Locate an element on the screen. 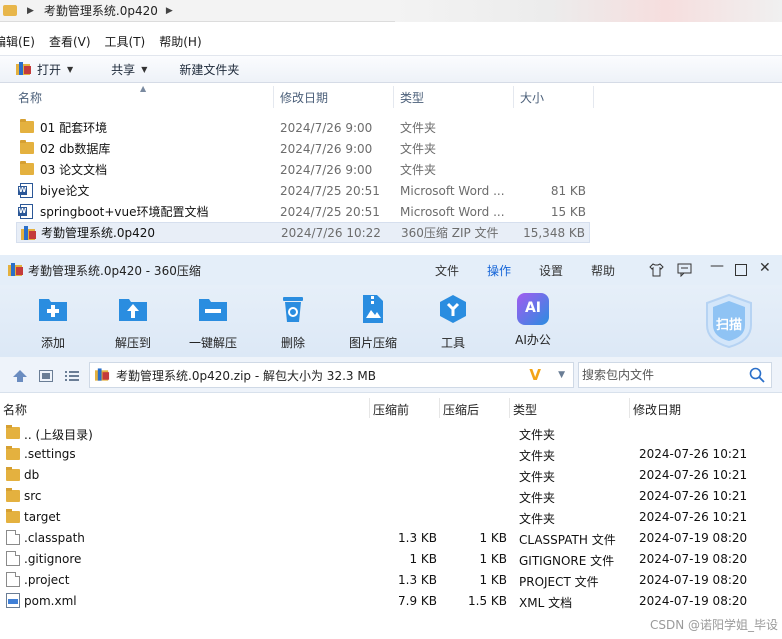  share-button: 共享 ▼ is located at coordinates (129, 69).